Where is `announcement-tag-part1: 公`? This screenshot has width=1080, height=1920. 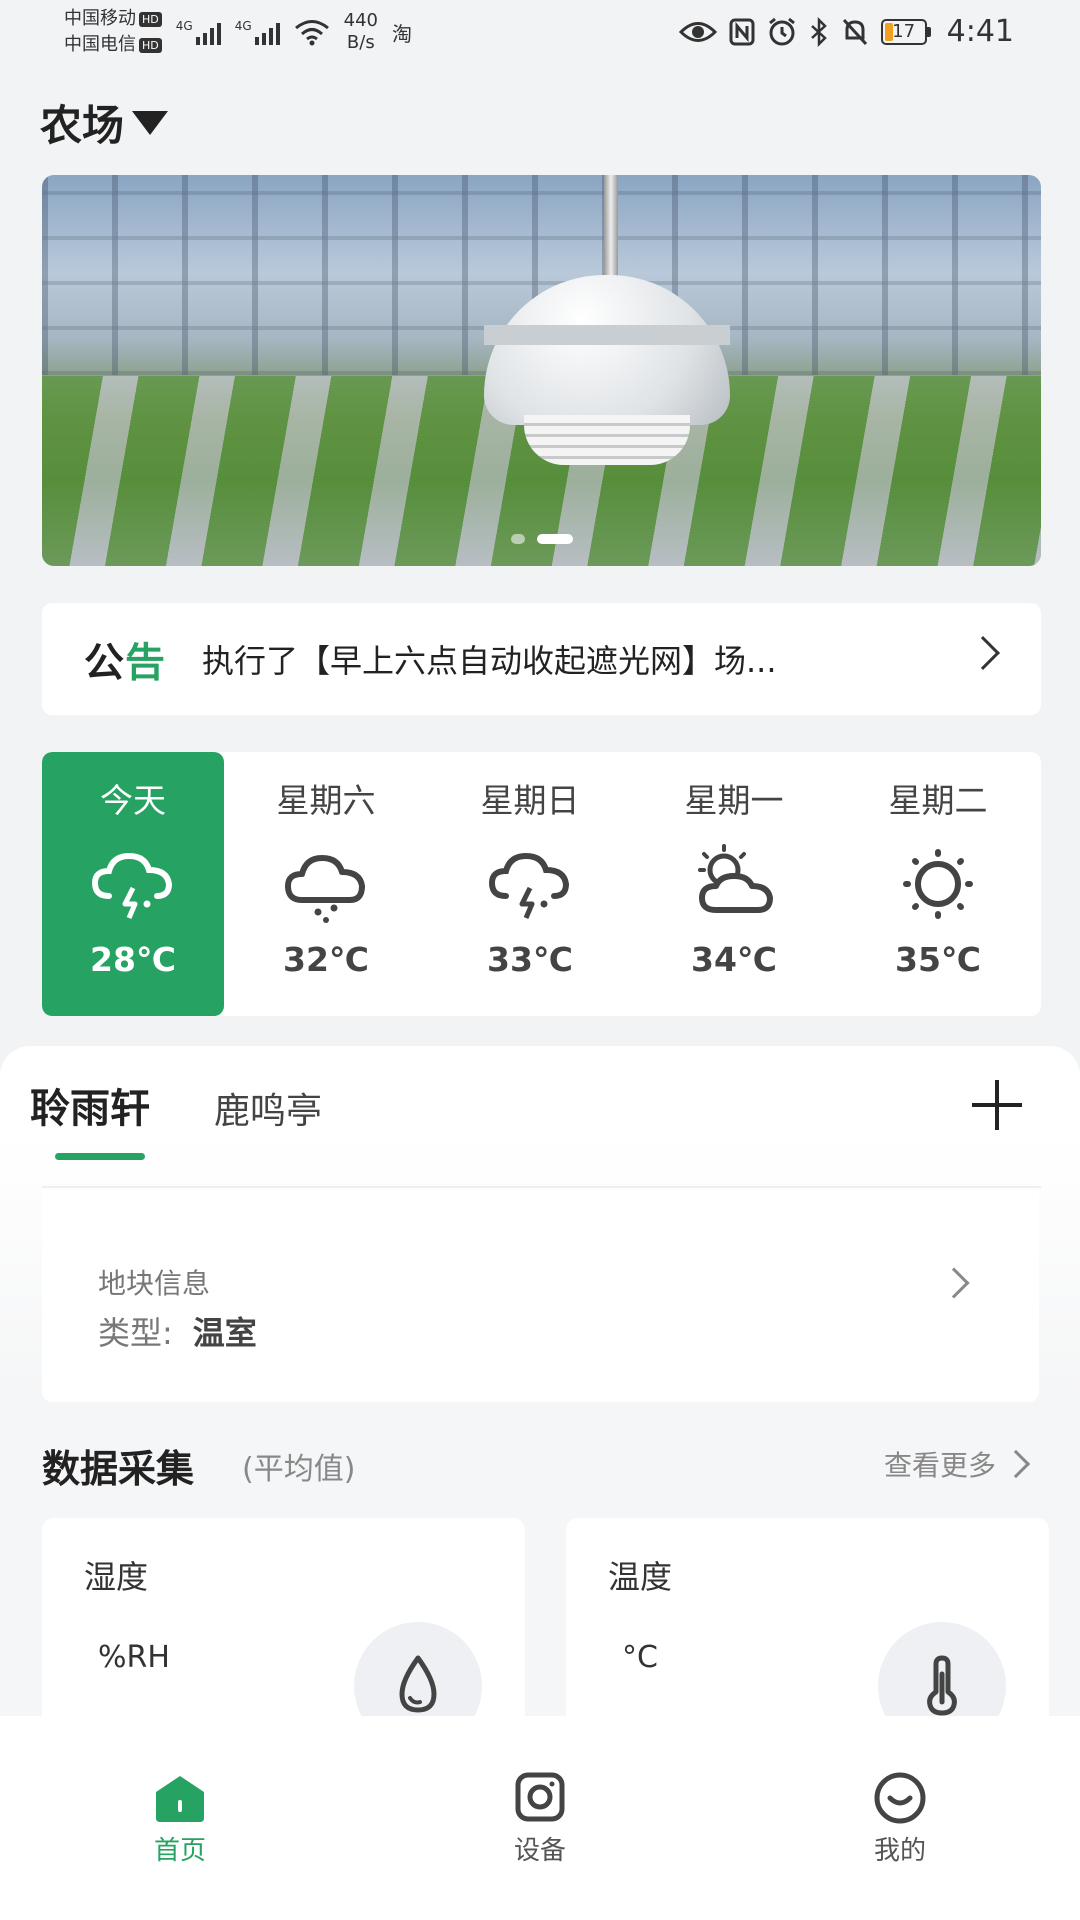 announcement-tag-part1: 公 is located at coordinates (104, 663).